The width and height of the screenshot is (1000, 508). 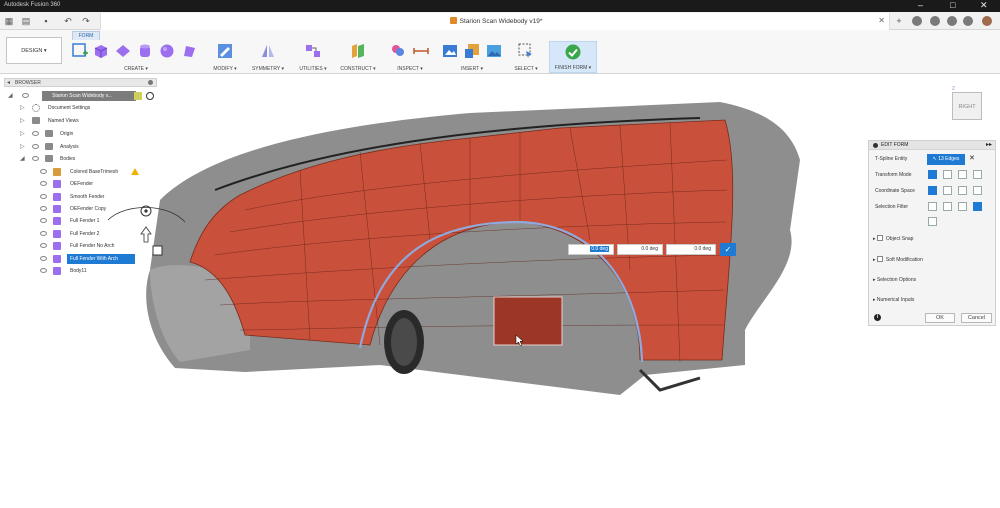 I want to click on soft-modification-section: ▸ Soft Modification, so click(x=898, y=259).